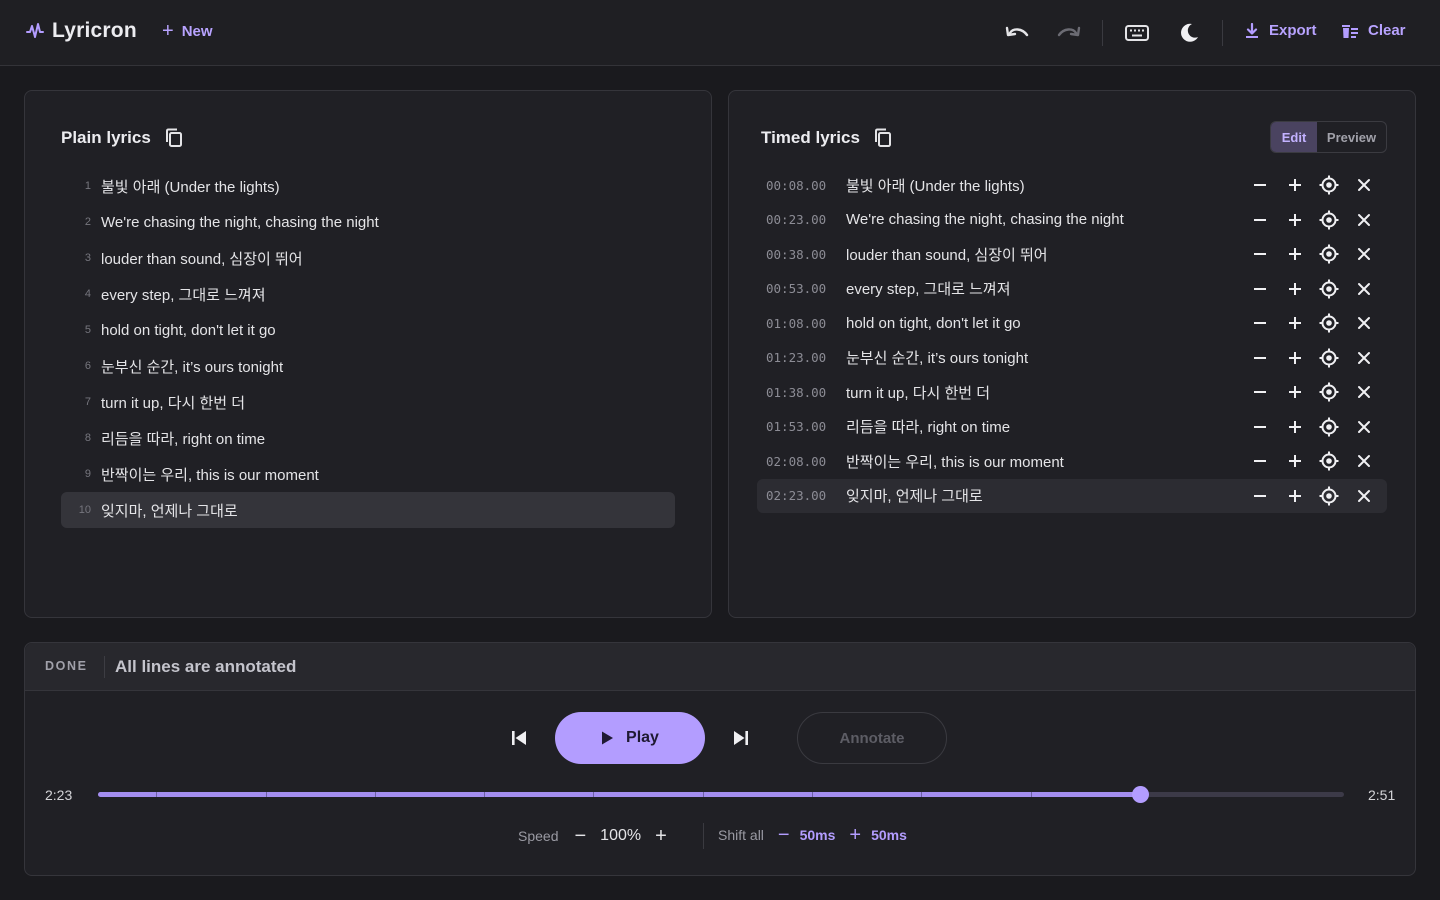  I want to click on timed-lyric-line: 00:08.00 불빛 아래 (Under the lights), so click(1072, 185).